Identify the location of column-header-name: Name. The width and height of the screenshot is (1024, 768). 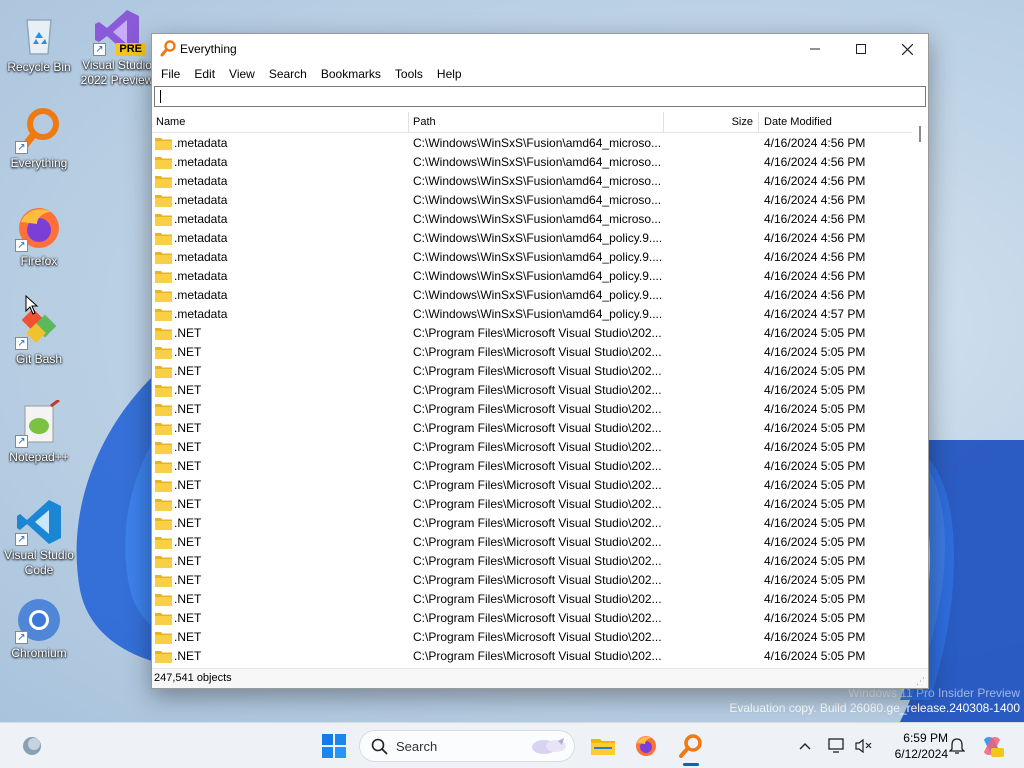
(170, 122).